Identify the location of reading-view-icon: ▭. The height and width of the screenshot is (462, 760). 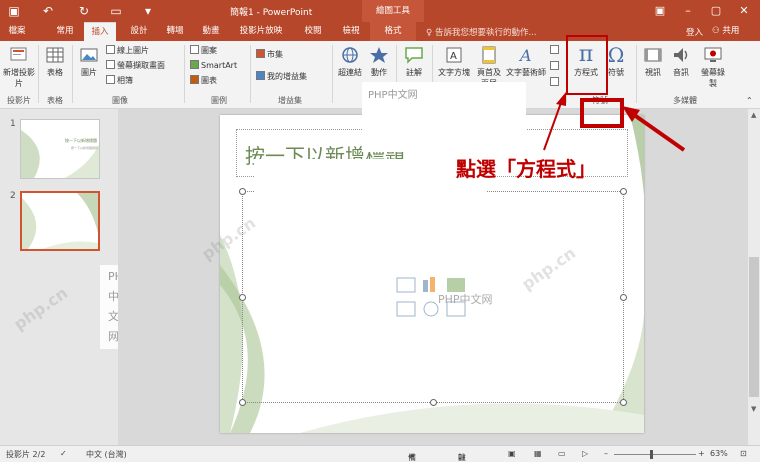
(562, 453).